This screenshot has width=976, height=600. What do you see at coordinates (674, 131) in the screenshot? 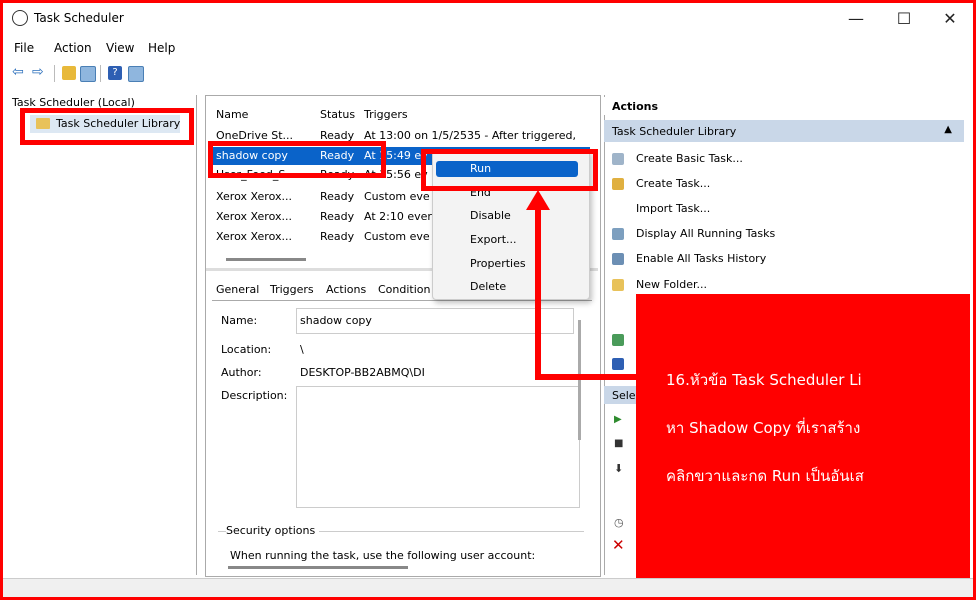
I see `actions-section-label: Task Scheduler Library` at bounding box center [674, 131].